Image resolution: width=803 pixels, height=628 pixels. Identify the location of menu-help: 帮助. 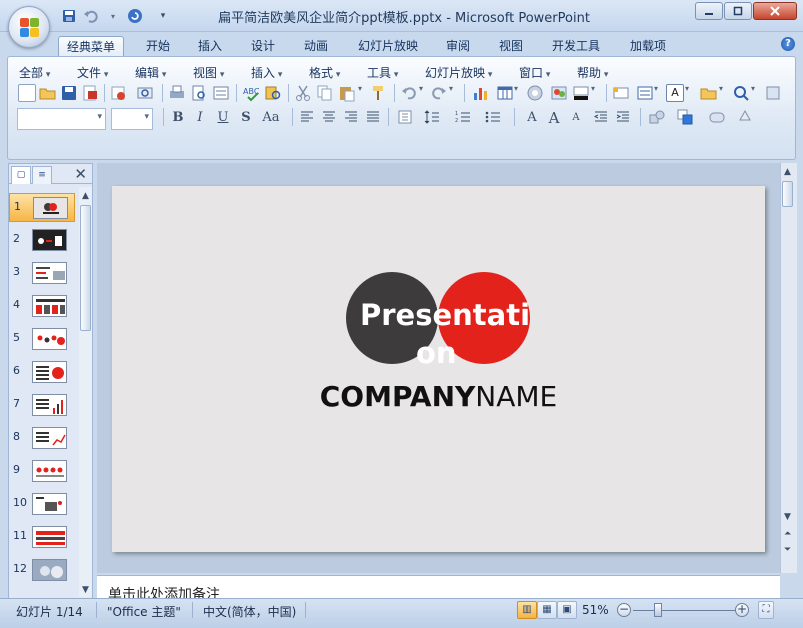
(592, 72).